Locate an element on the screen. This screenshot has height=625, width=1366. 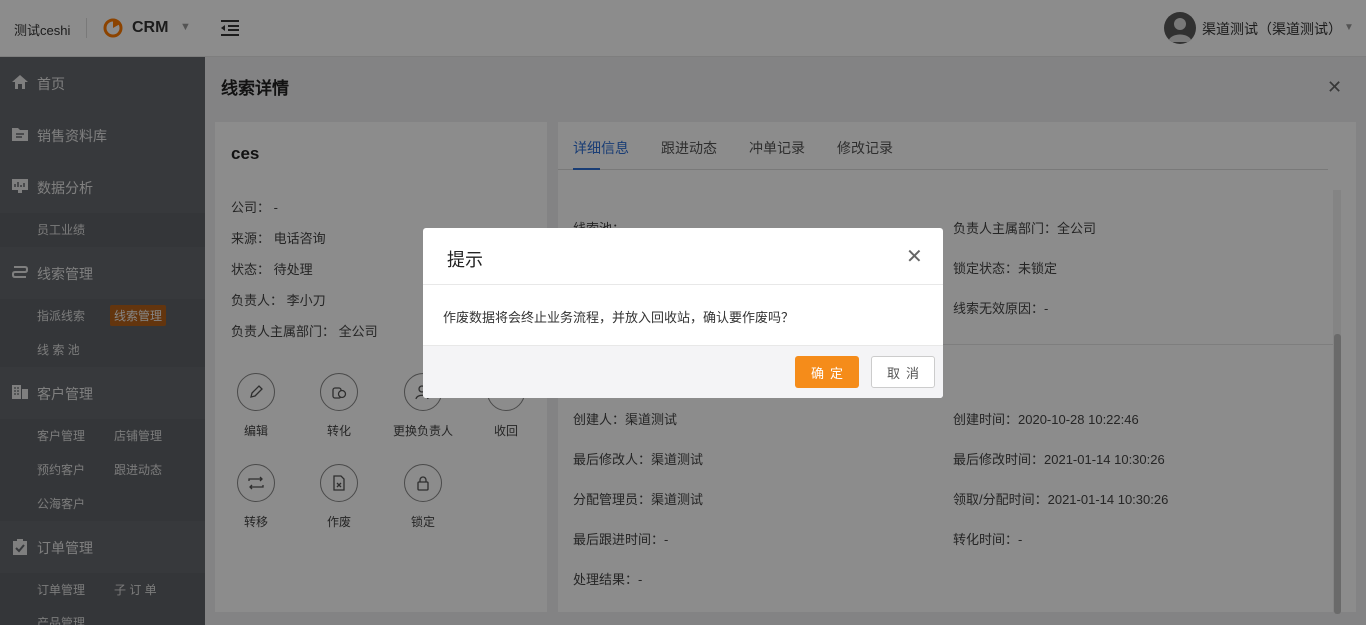
dialog-divider is located at coordinates (683, 284).